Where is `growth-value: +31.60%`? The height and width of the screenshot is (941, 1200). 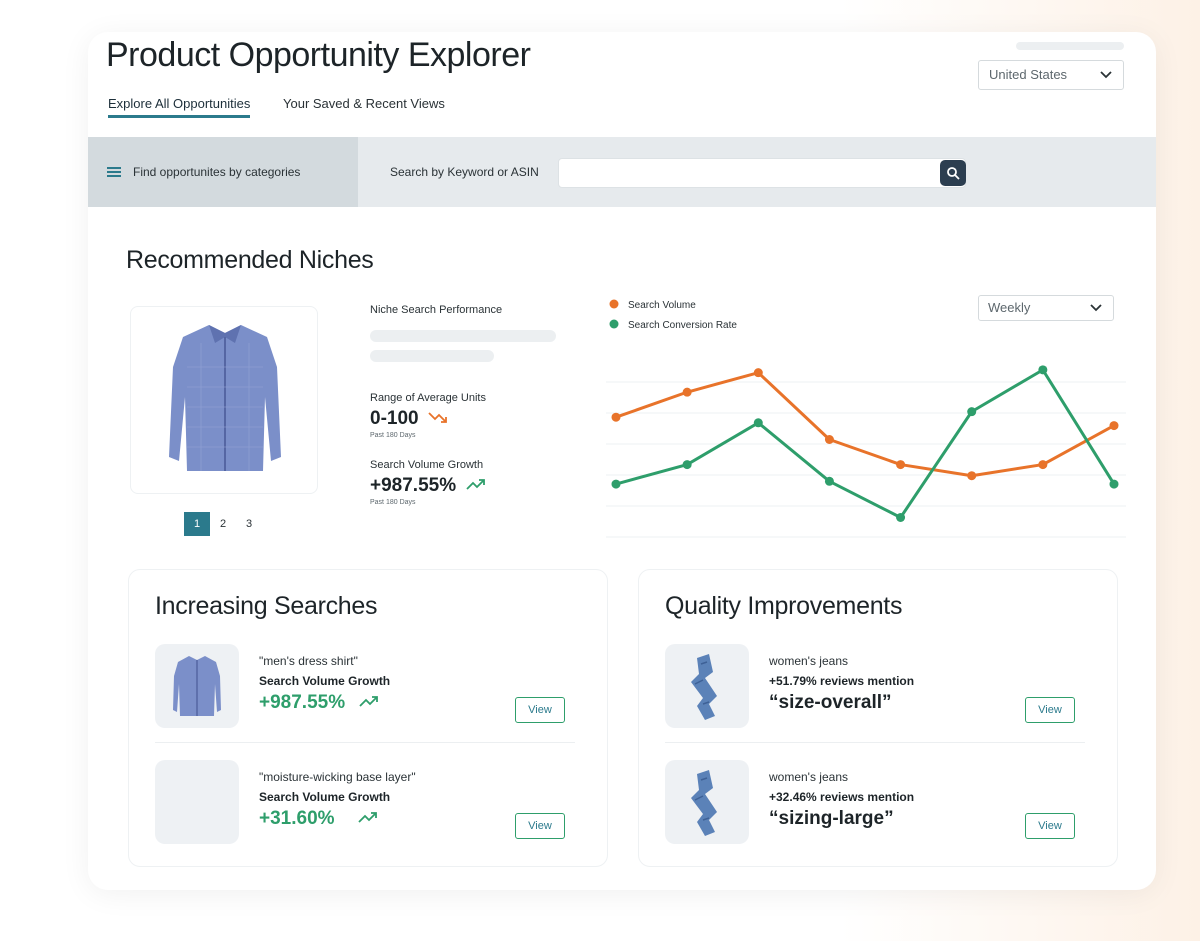 growth-value: +31.60% is located at coordinates (297, 818).